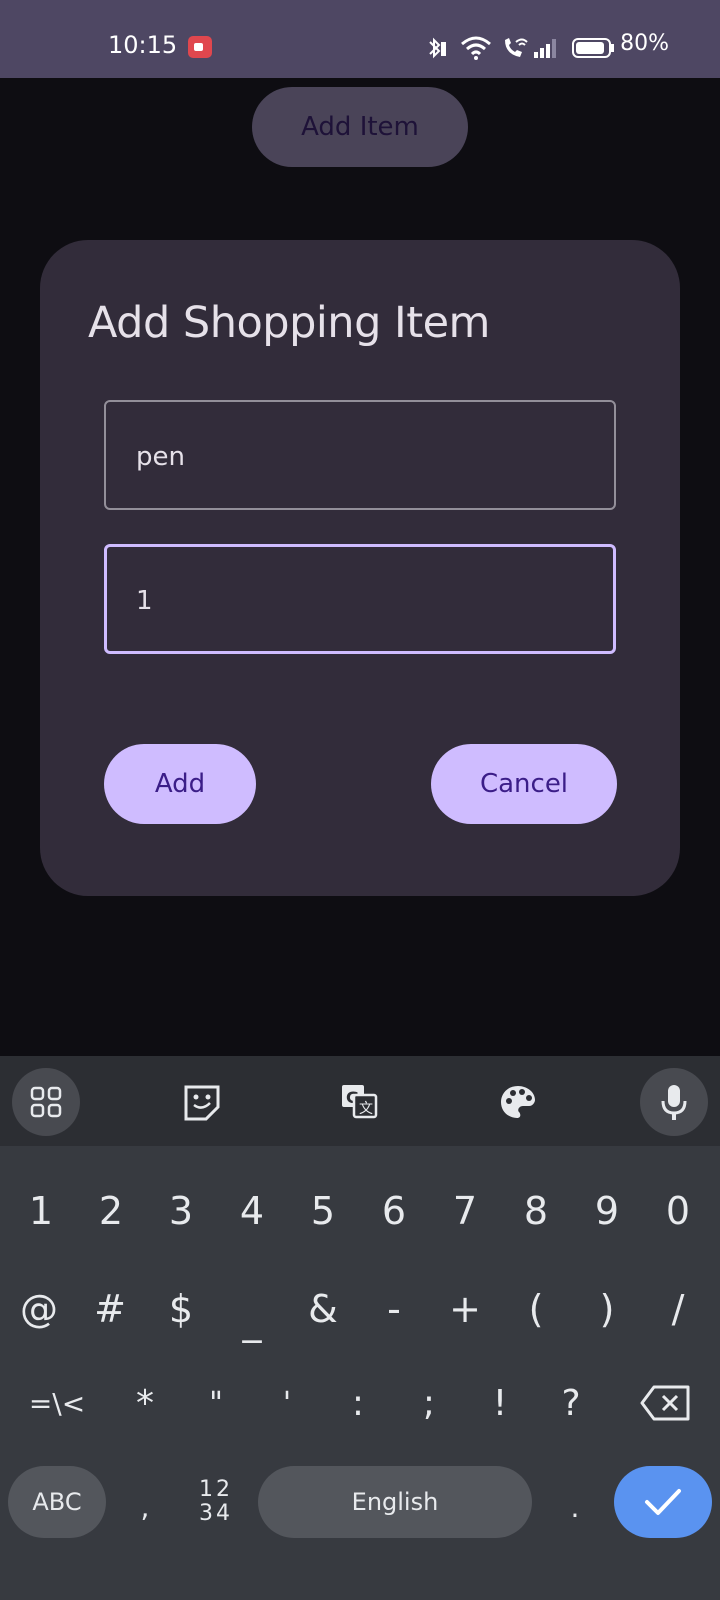  What do you see at coordinates (252, 1211) in the screenshot?
I see `key-4: 4` at bounding box center [252, 1211].